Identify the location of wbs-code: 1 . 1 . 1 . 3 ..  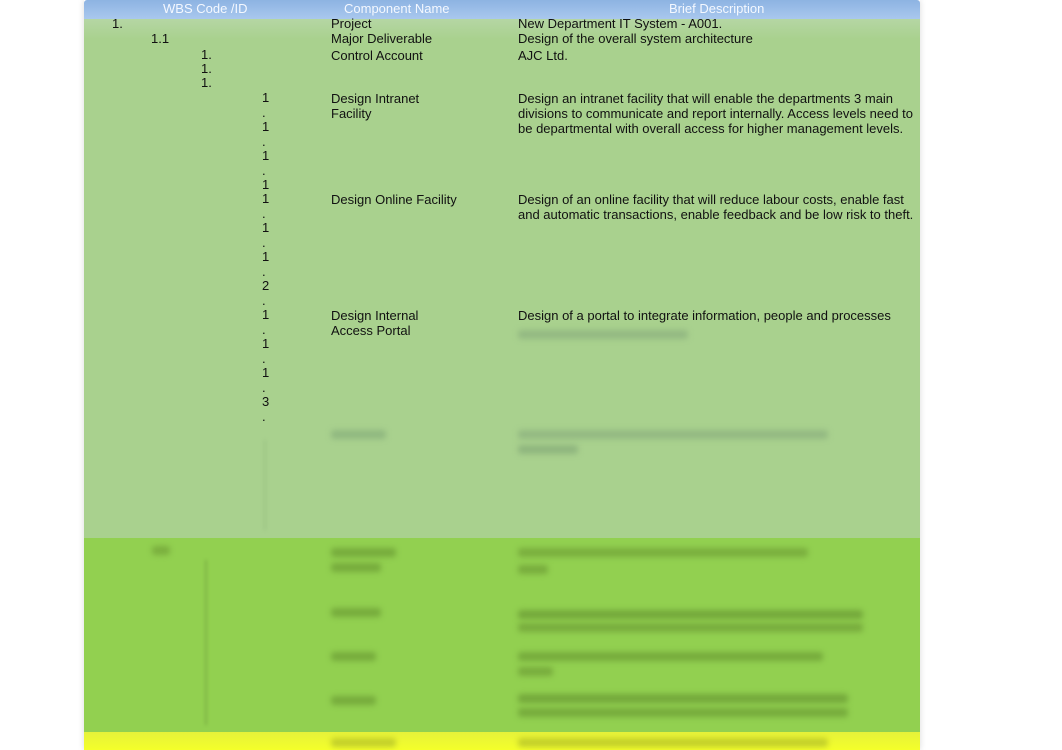
(266, 365).